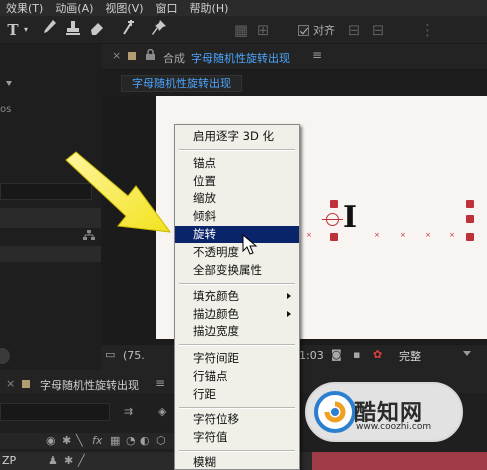 Image resolution: width=487 pixels, height=470 pixels. Describe the element at coordinates (160, 383) in the screenshot. I see `timeline-menu-icon: ≡` at that location.